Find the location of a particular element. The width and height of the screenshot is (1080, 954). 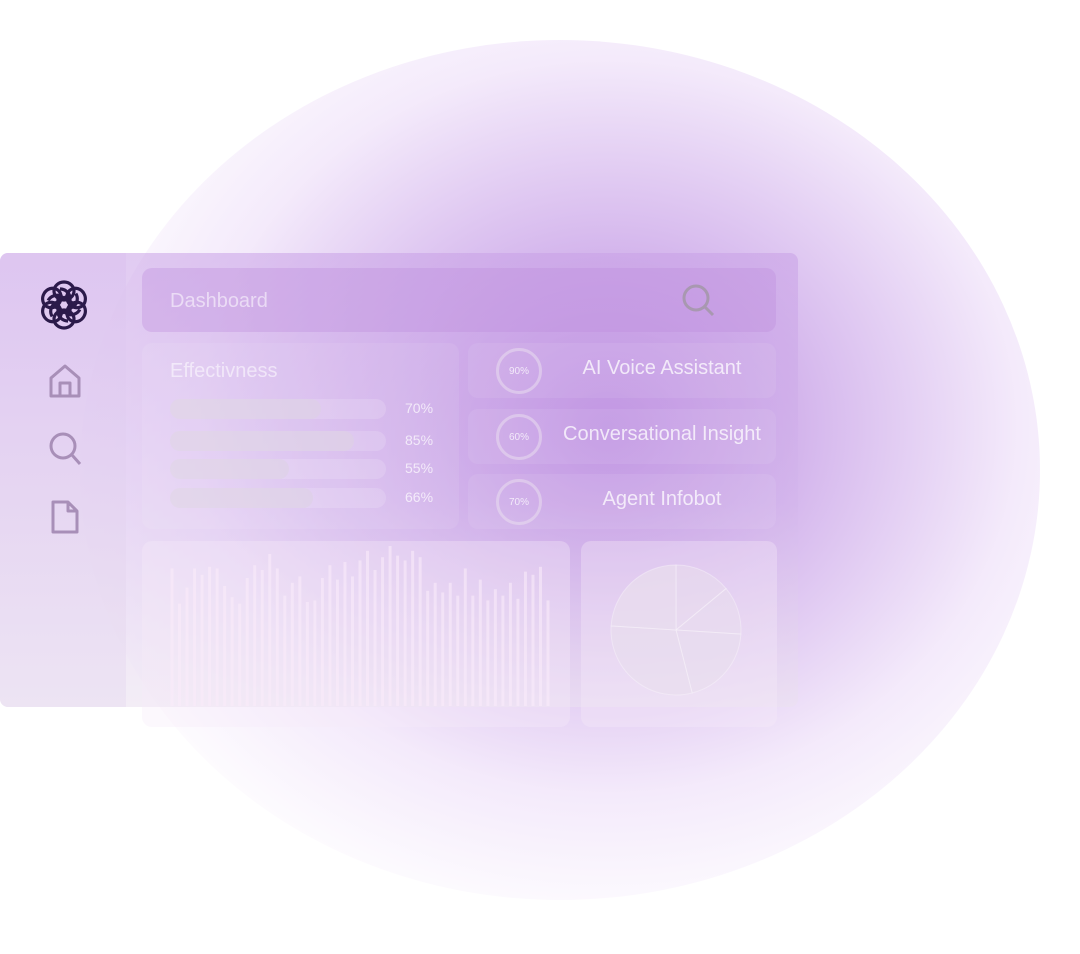

activity-chart is located at coordinates (456, 626).